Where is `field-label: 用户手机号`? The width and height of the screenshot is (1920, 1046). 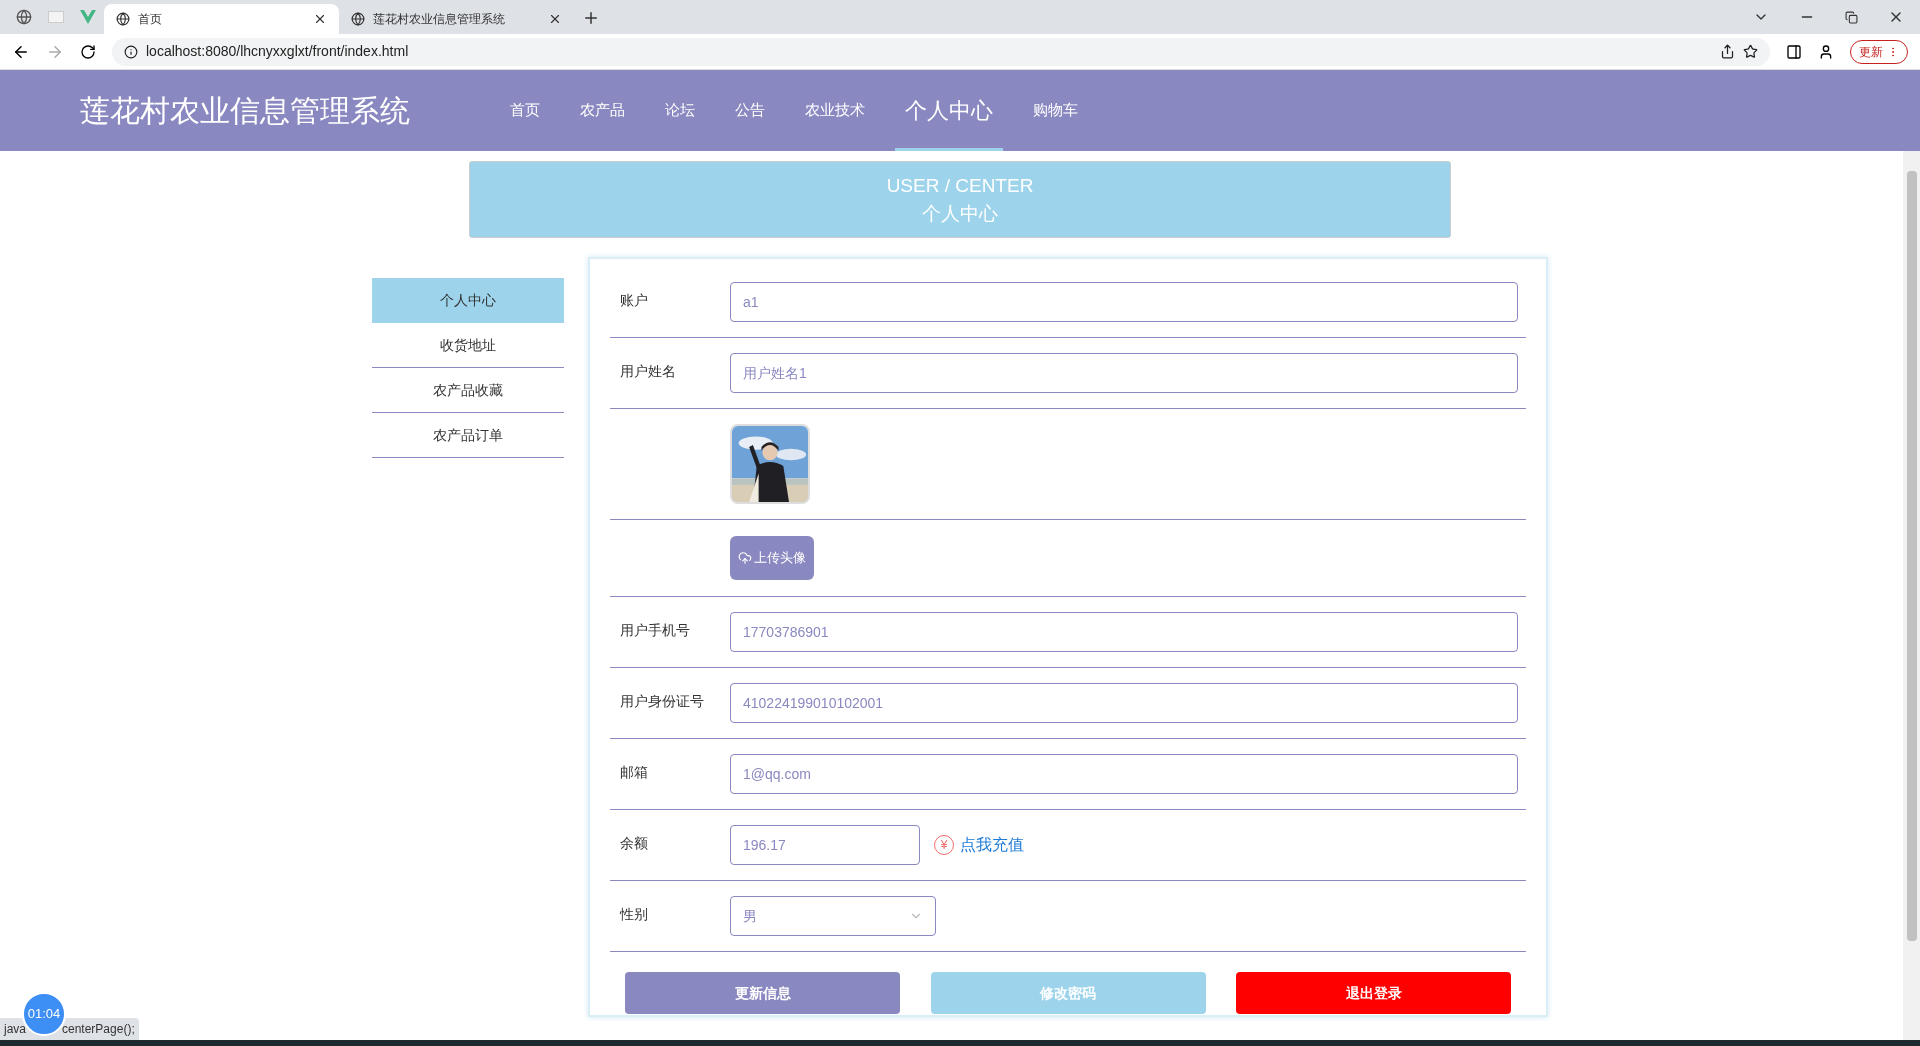 field-label: 用户手机号 is located at coordinates (655, 630).